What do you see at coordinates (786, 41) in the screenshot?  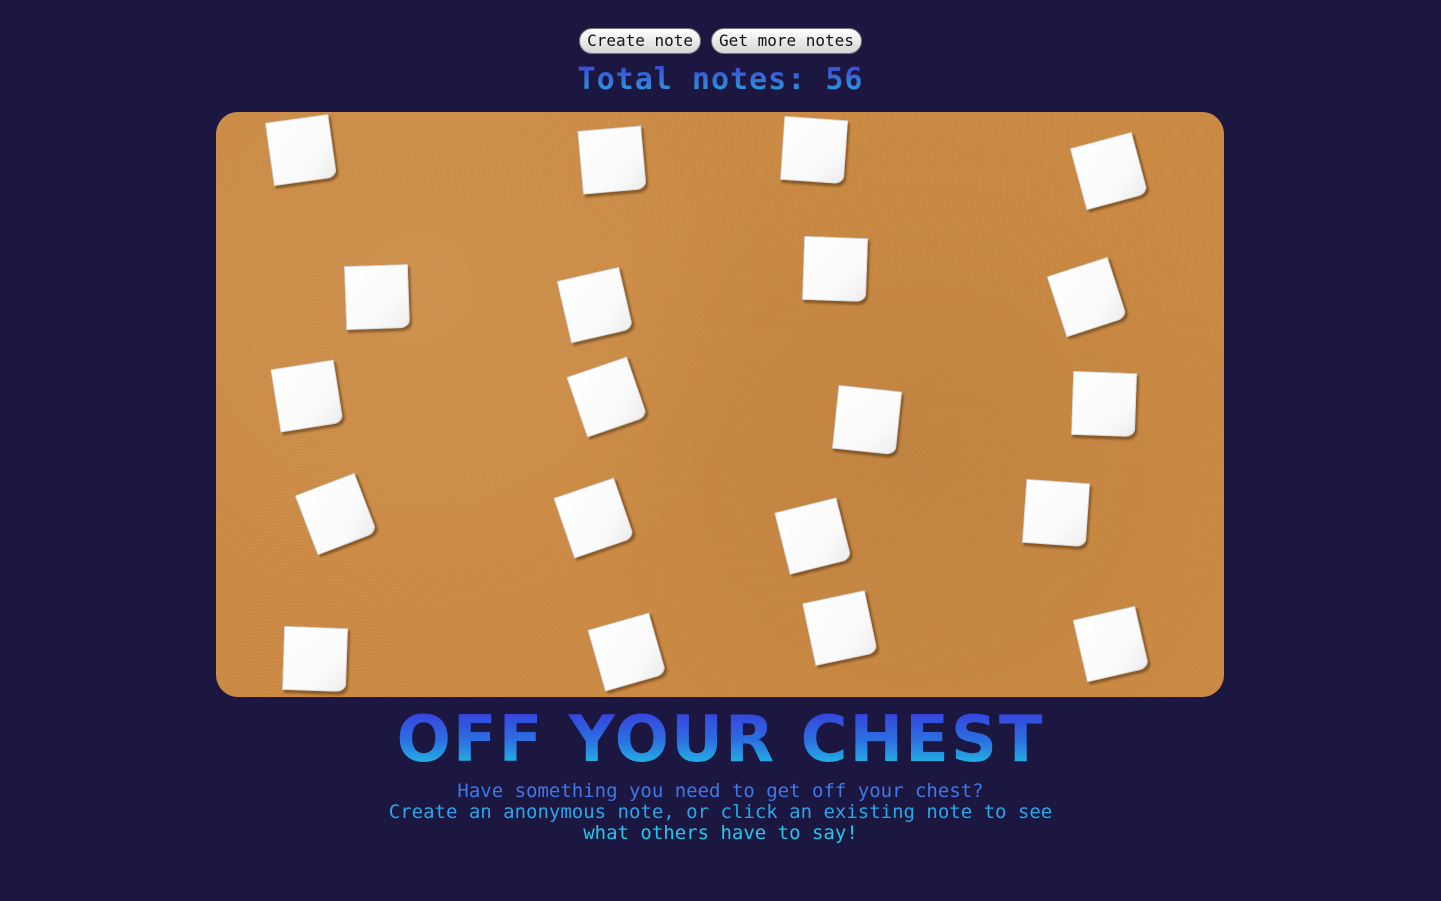 I see `get-more-notes-button: Get more notes` at bounding box center [786, 41].